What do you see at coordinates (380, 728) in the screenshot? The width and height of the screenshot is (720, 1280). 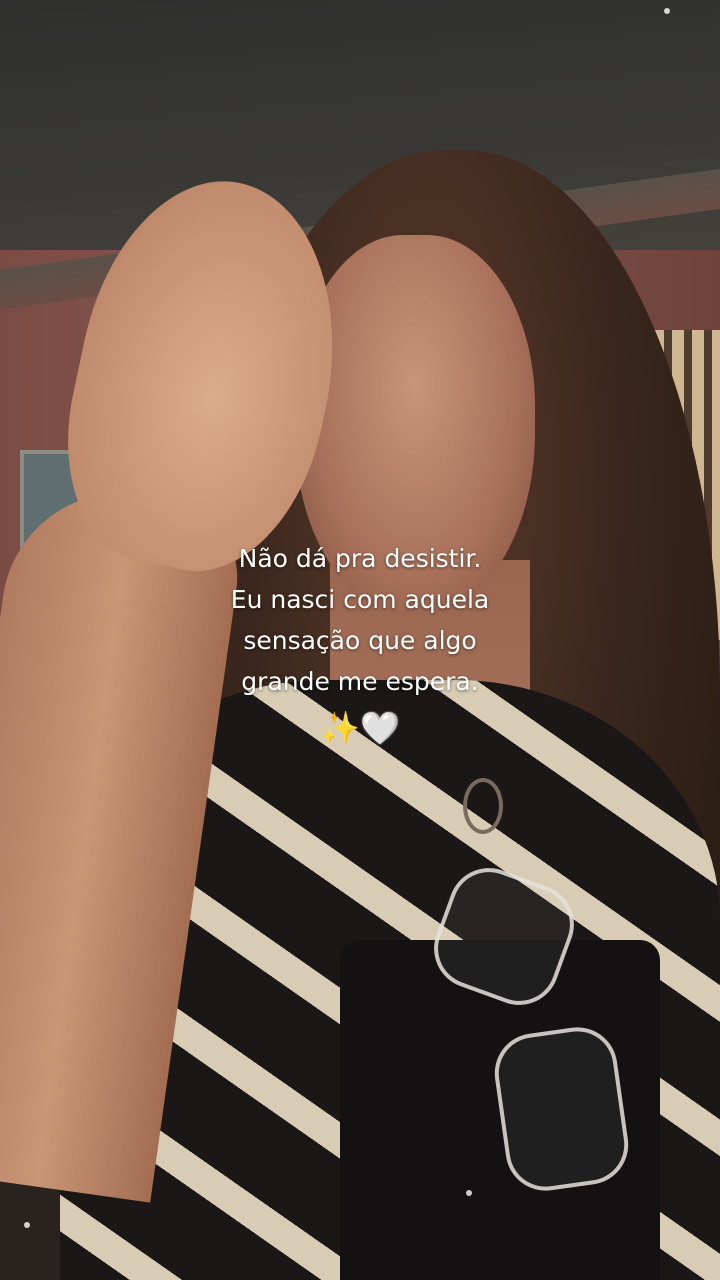 I see `white-heart-icon: 🤍` at bounding box center [380, 728].